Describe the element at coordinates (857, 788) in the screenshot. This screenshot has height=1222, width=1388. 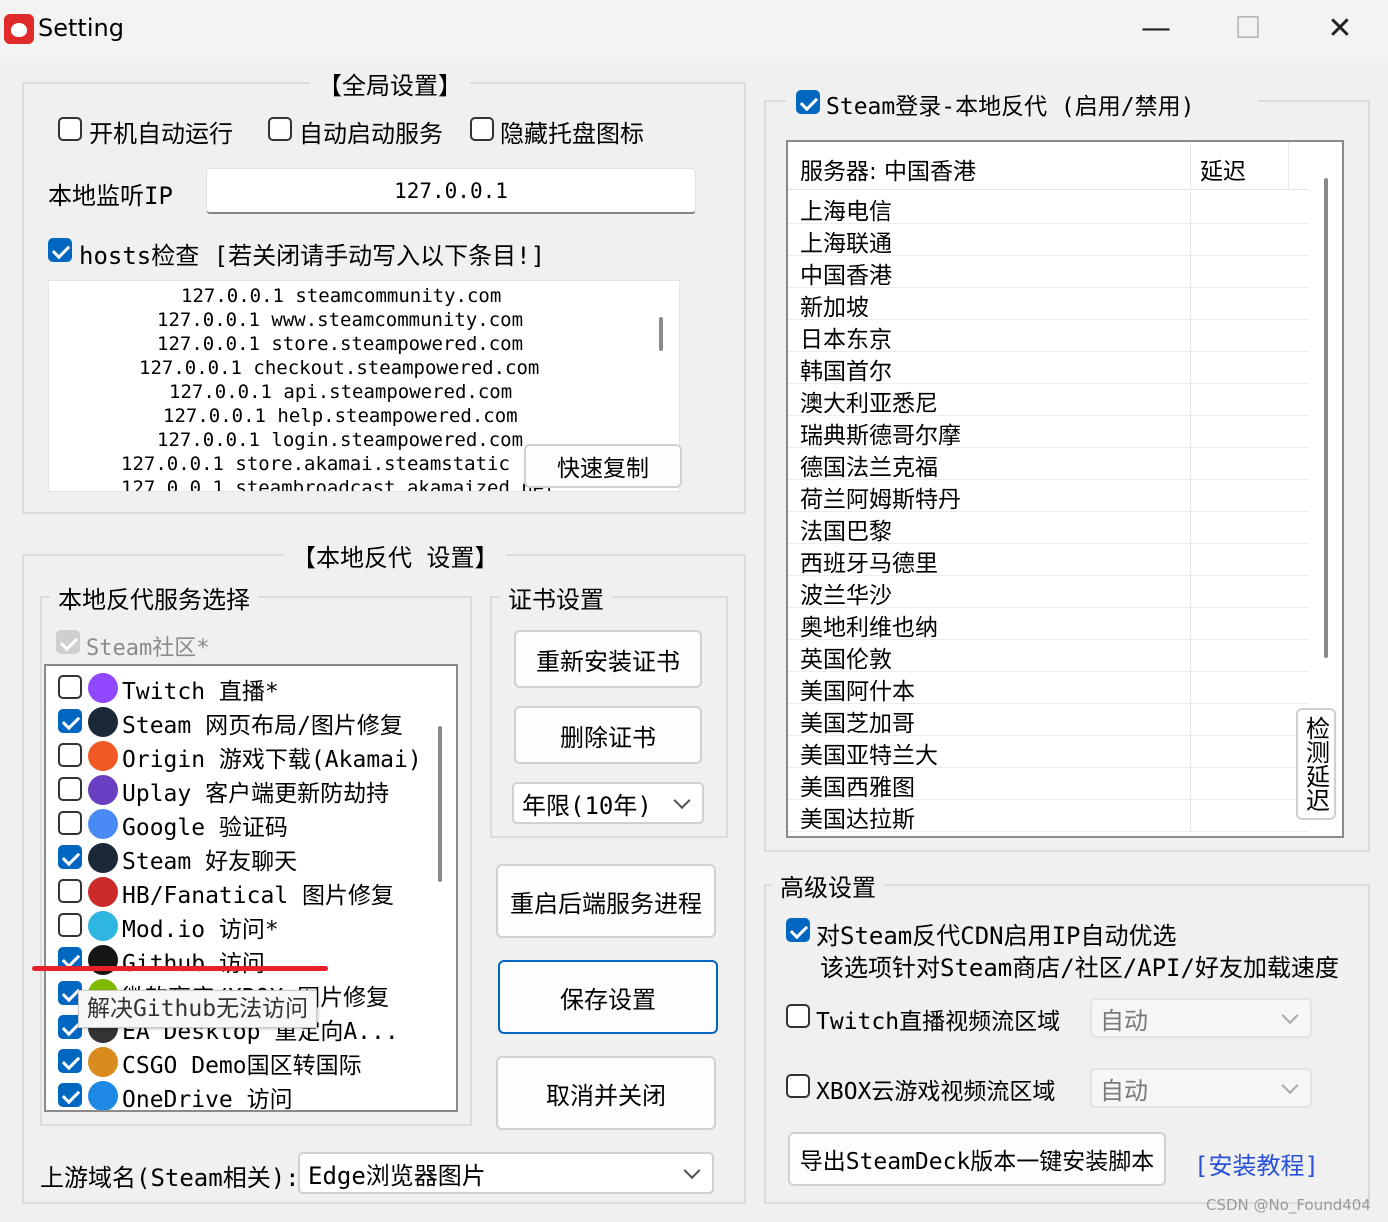
I see `server-name: 美国西雅图` at that location.